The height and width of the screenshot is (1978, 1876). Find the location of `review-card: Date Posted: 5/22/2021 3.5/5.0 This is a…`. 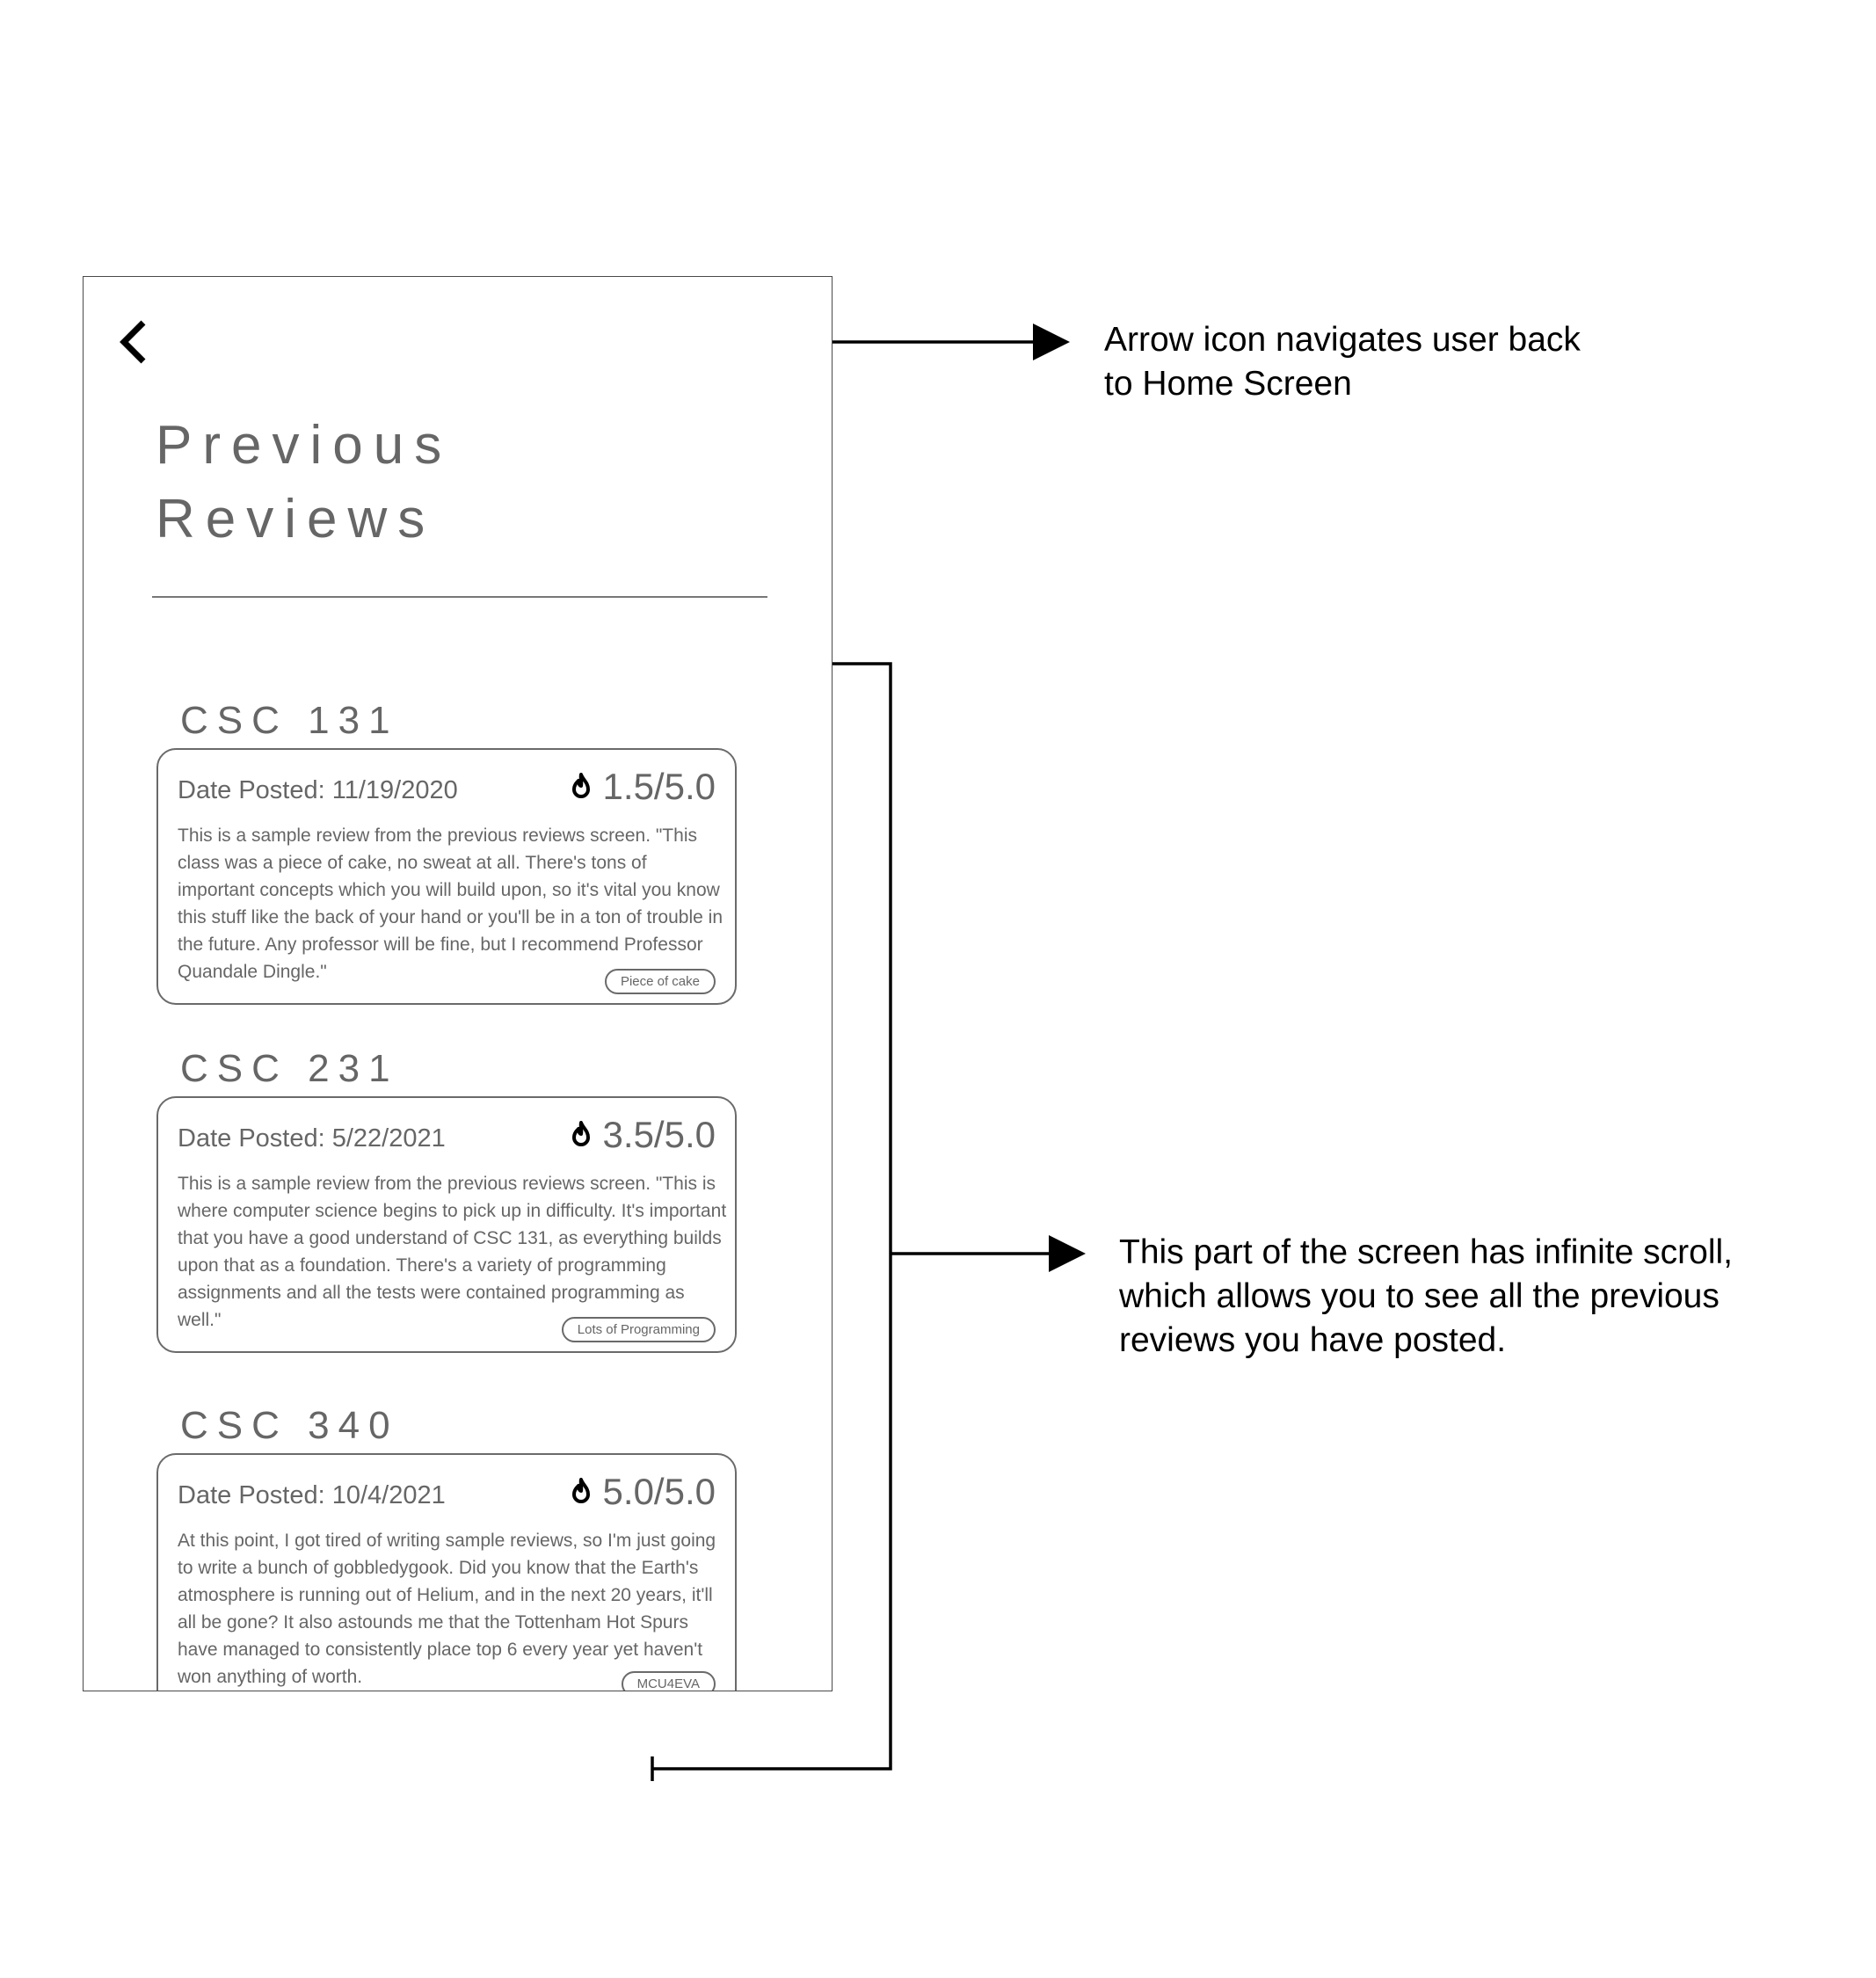

review-card: Date Posted: 5/22/2021 3.5/5.0 This is a… is located at coordinates (446, 1224).